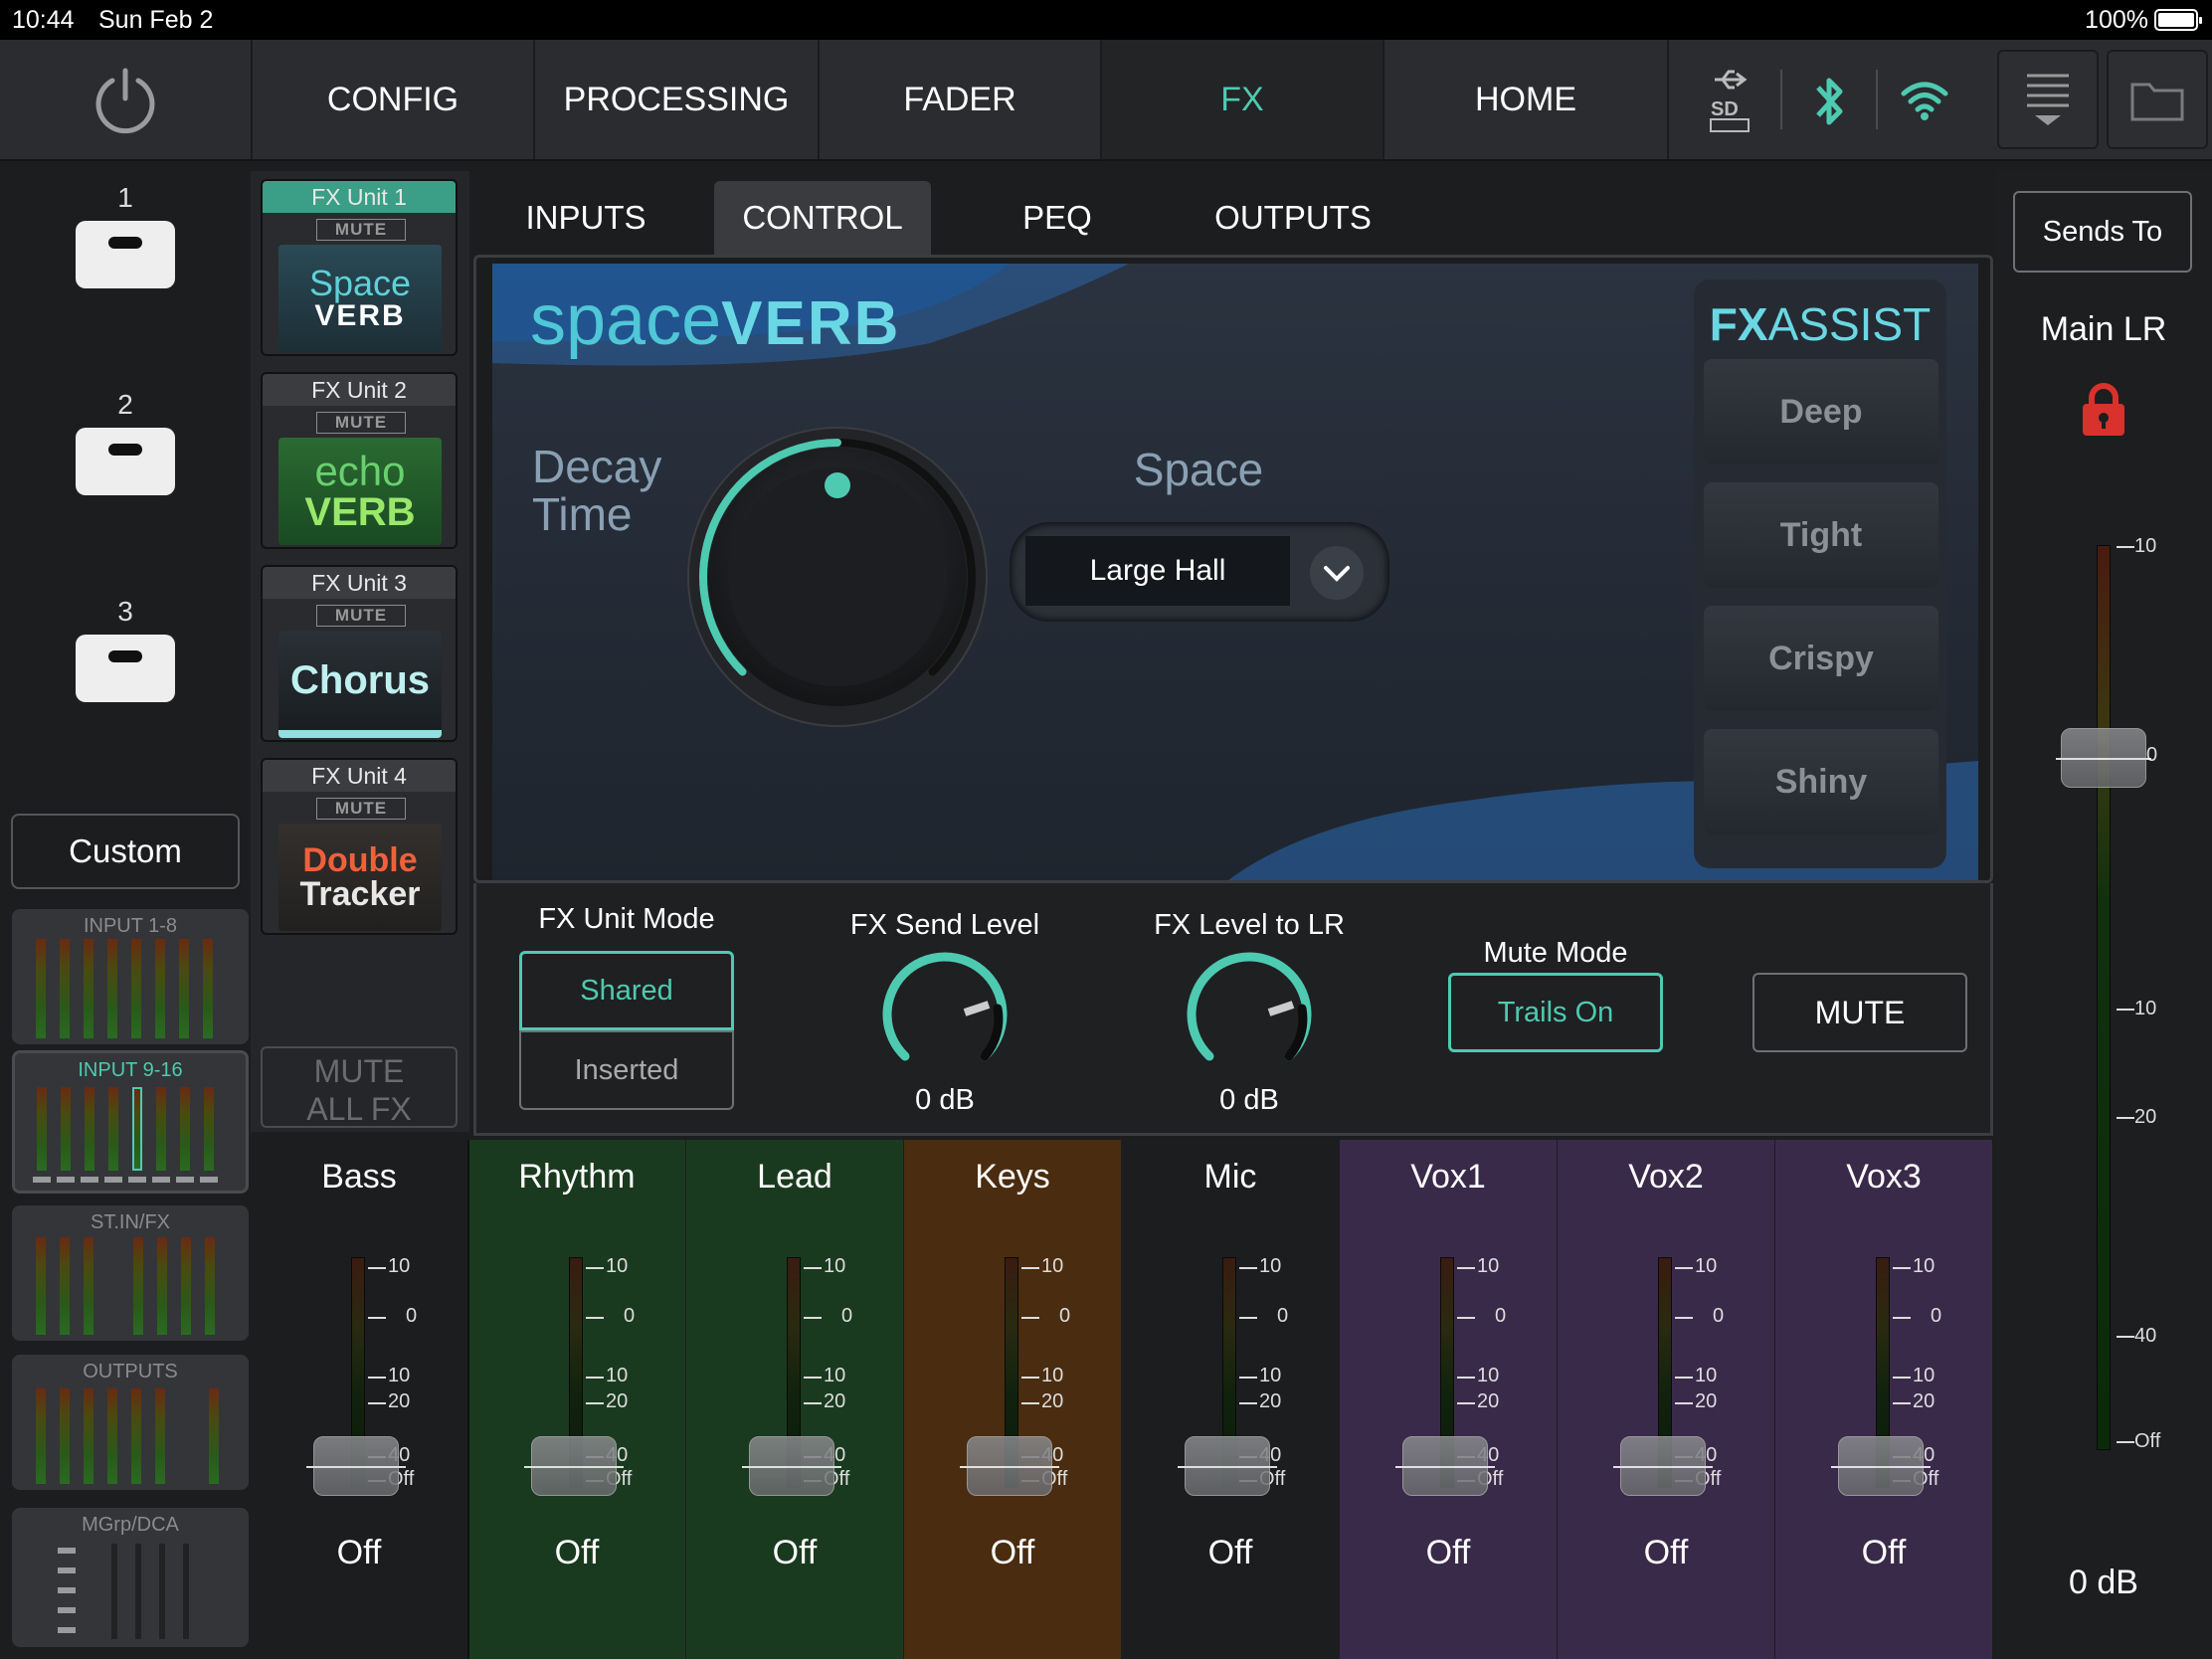 Image resolution: width=2212 pixels, height=1659 pixels. I want to click on top-nav: CONFIG PROCESSING FADER FX HOME SD, so click(1106, 100).